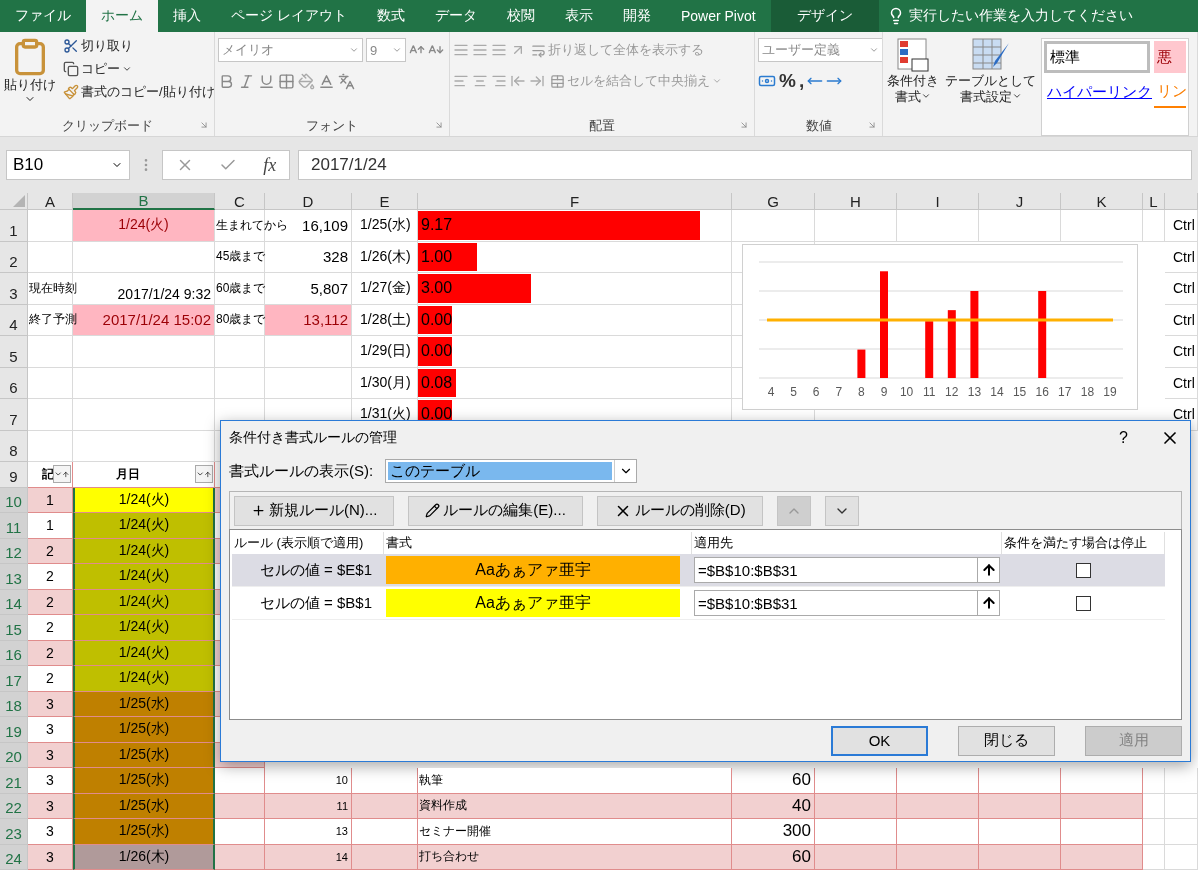 Image resolution: width=1198 pixels, height=870 pixels. What do you see at coordinates (518, 81) in the screenshot?
I see `decrease-indent-icon` at bounding box center [518, 81].